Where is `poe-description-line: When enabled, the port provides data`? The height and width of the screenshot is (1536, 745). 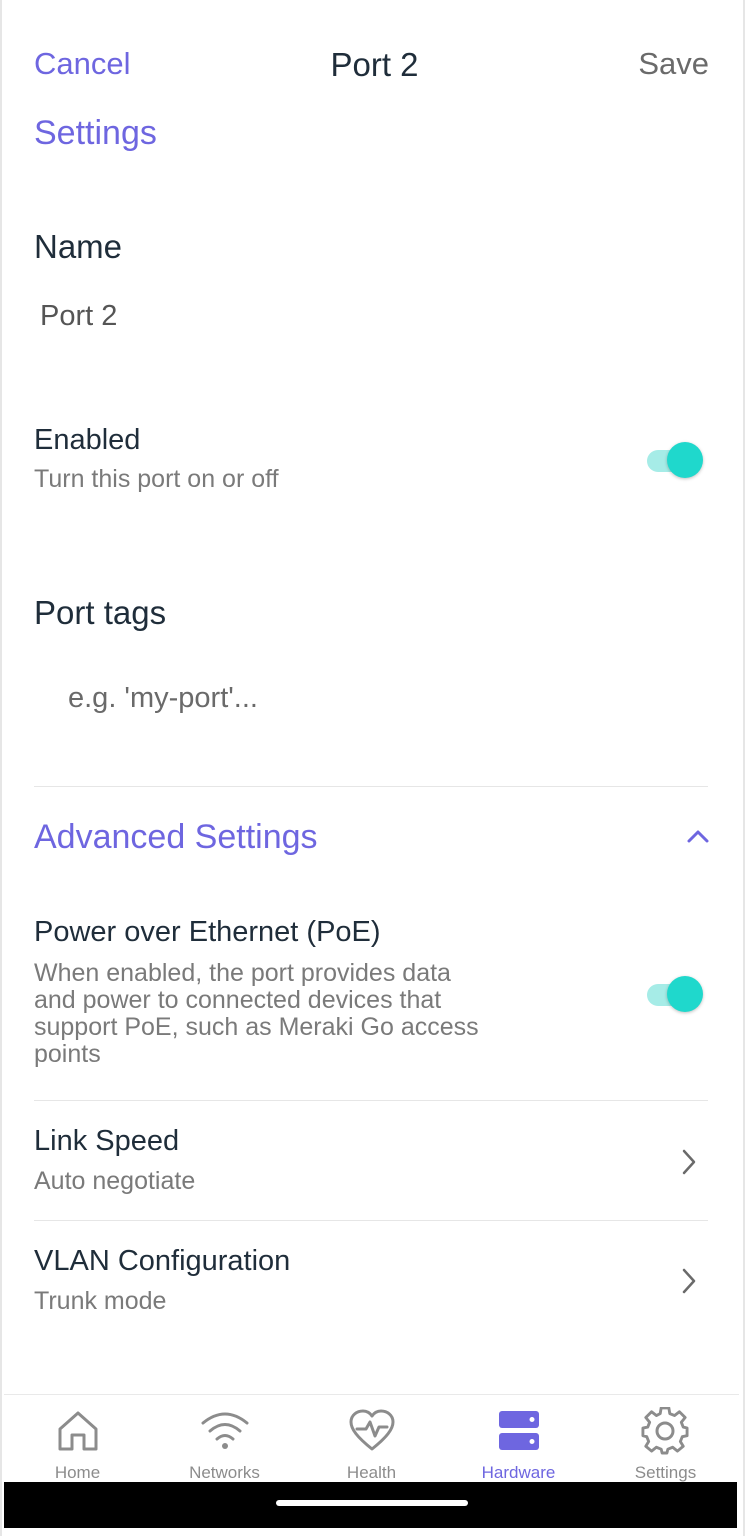
poe-description-line: When enabled, the port provides data is located at coordinates (242, 973).